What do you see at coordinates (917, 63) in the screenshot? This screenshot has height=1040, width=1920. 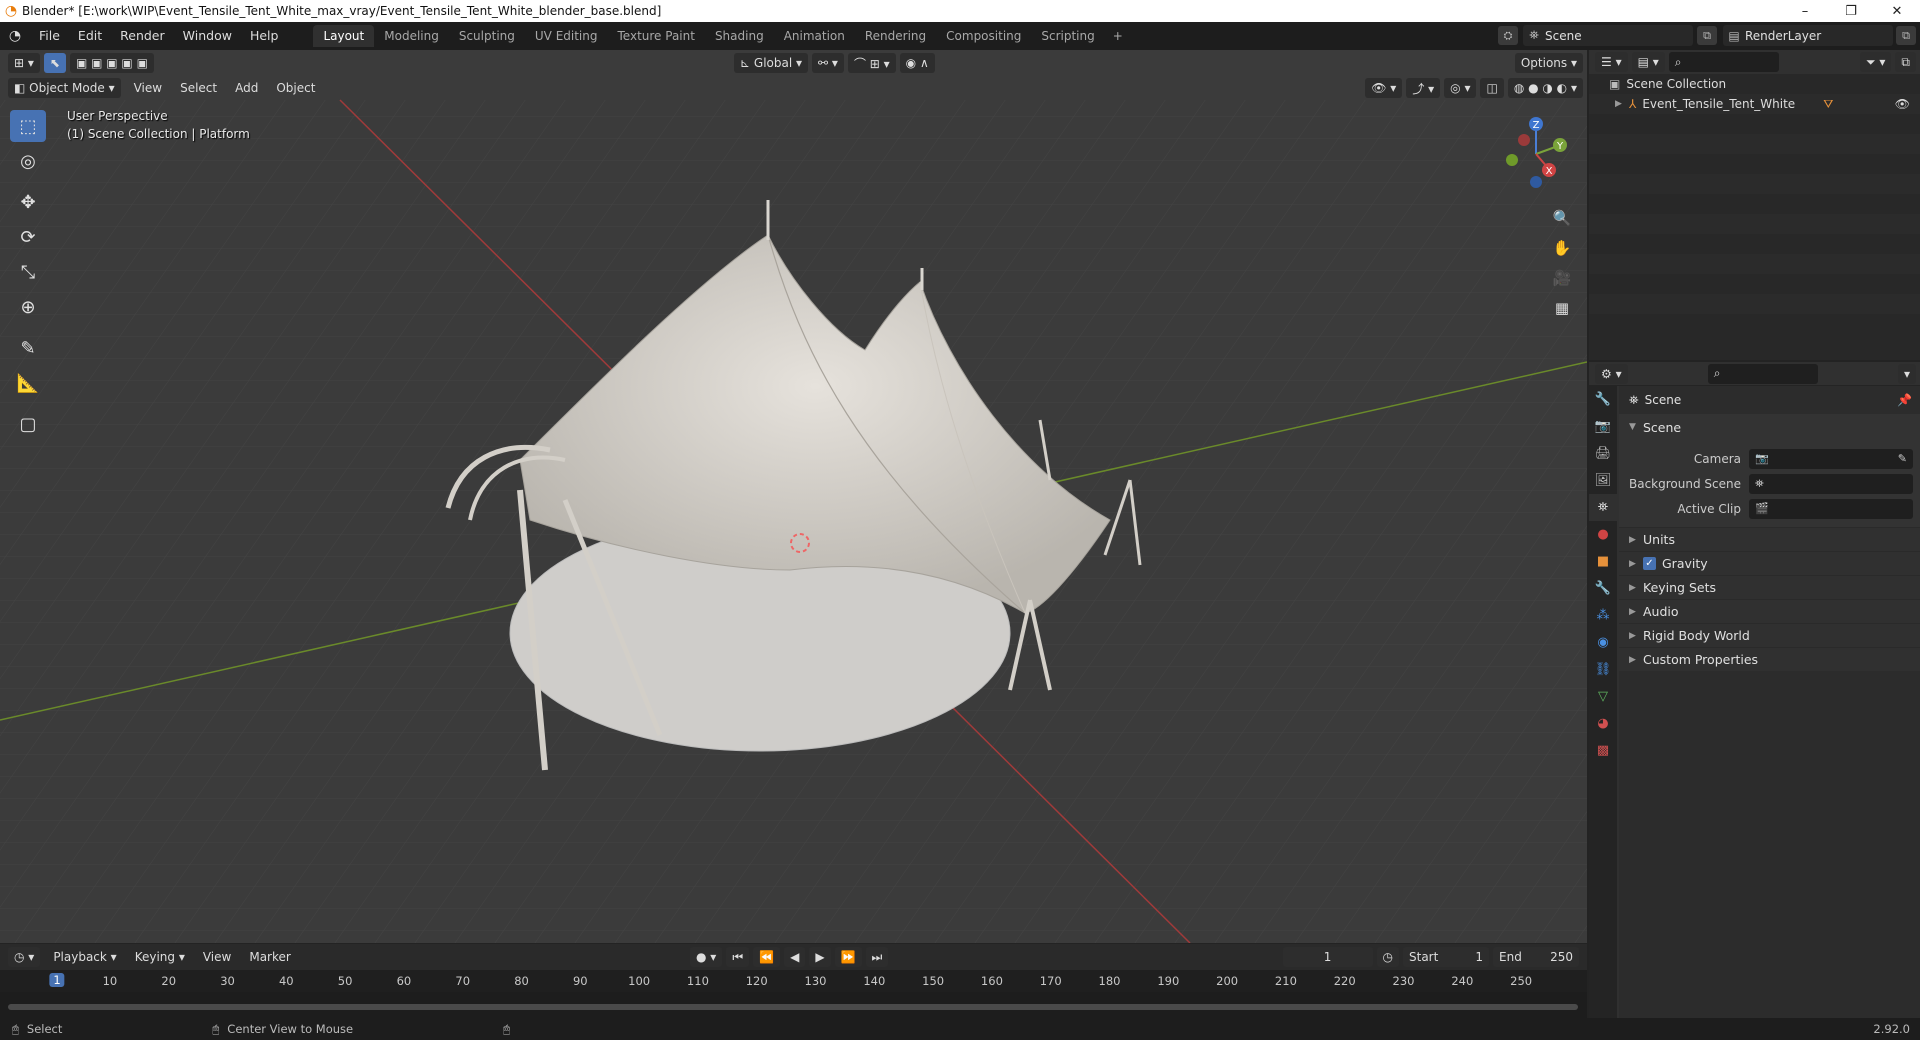 I see `proportional-edit-button: ◉ ∧` at bounding box center [917, 63].